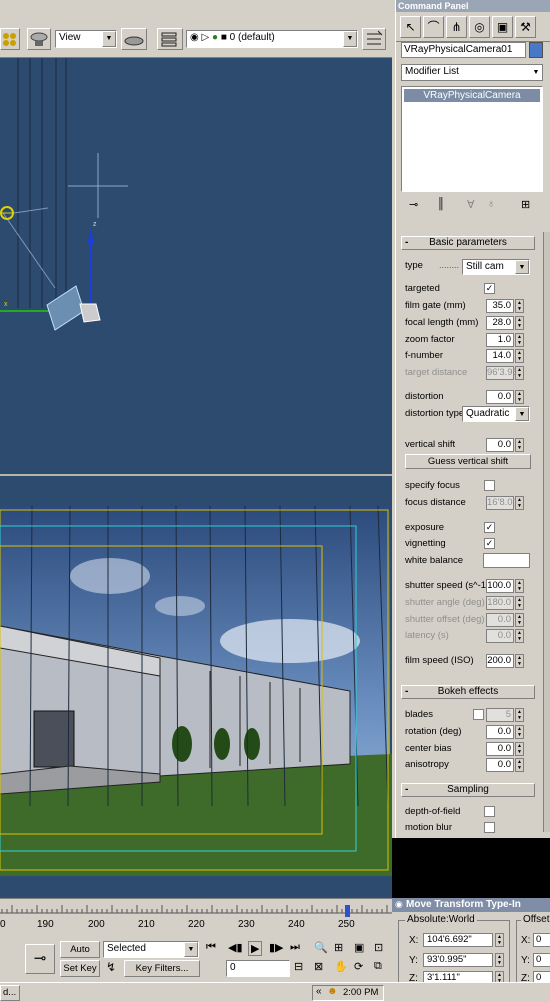 The image size is (550, 1002). What do you see at coordinates (525, 27) in the screenshot?
I see `utilities-tab-icon: ⚒` at bounding box center [525, 27].